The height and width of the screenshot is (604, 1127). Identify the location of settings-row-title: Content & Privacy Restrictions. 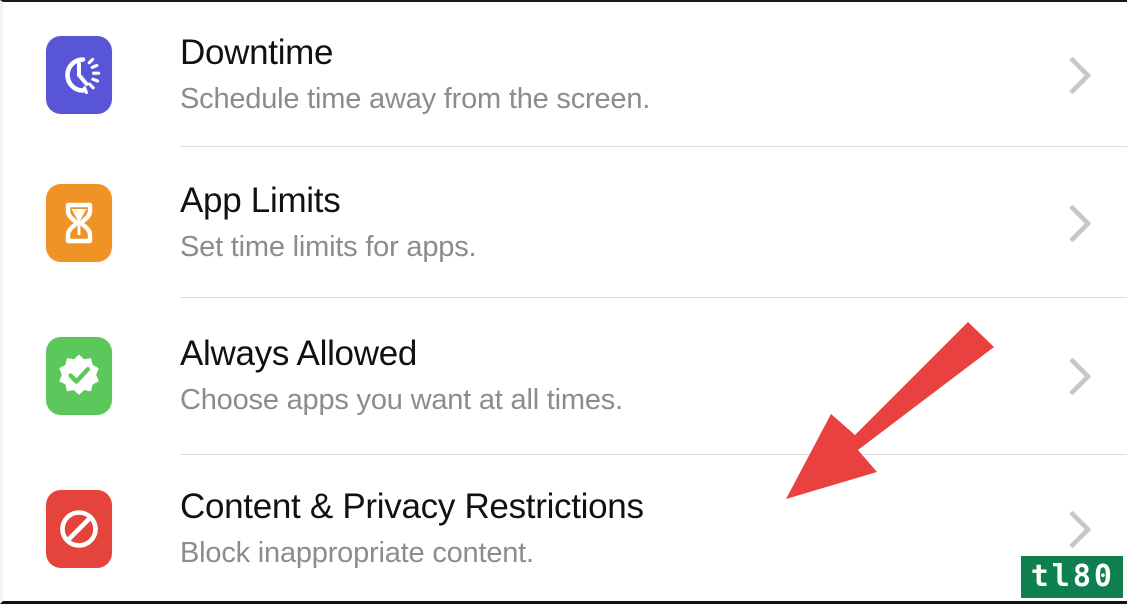
(412, 506).